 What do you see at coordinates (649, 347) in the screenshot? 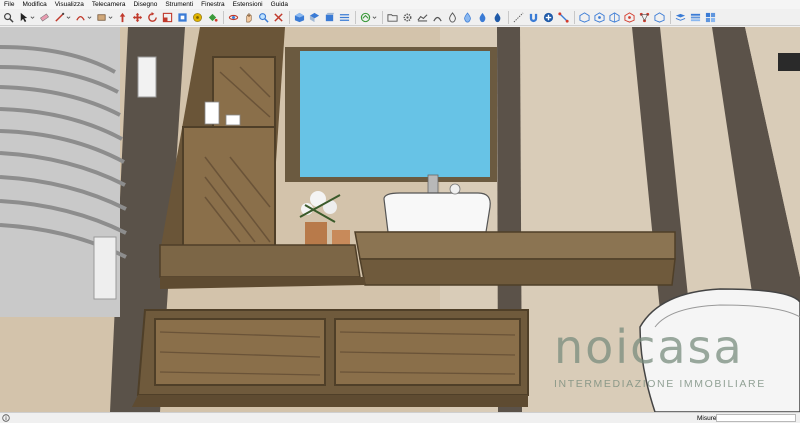
I see `watermark-logo: noicasa` at bounding box center [649, 347].